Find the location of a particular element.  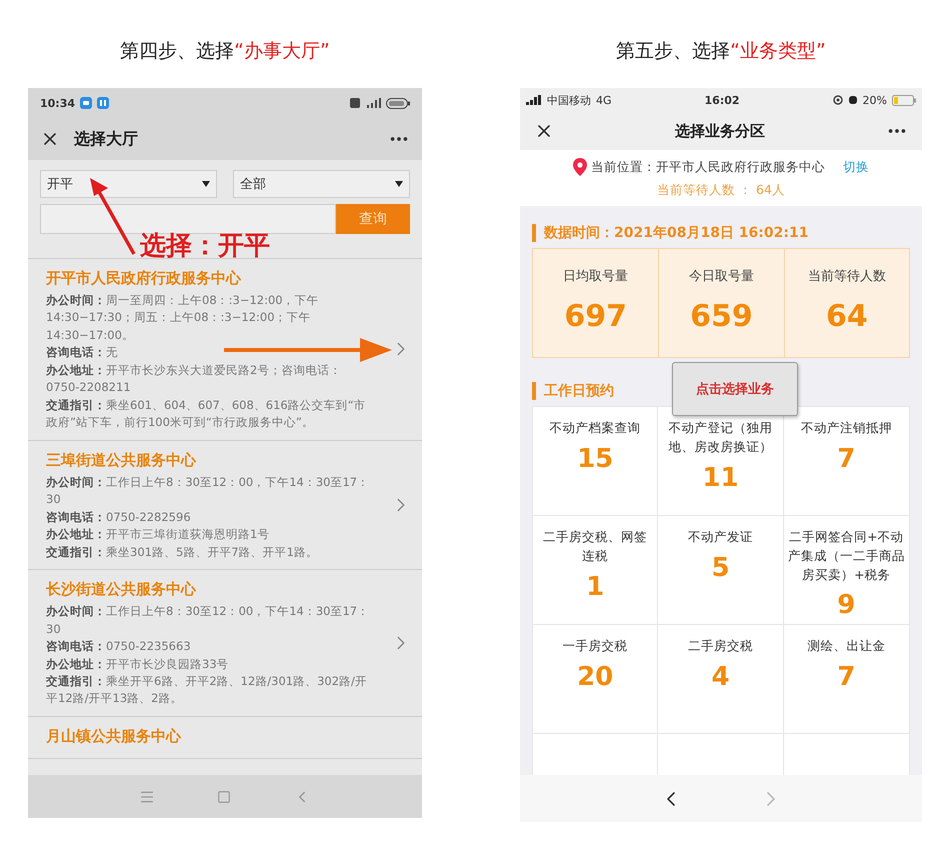

service-name: 二手网签合同+不动产集成（一二手商品房买卖）+税务 is located at coordinates (846, 556).